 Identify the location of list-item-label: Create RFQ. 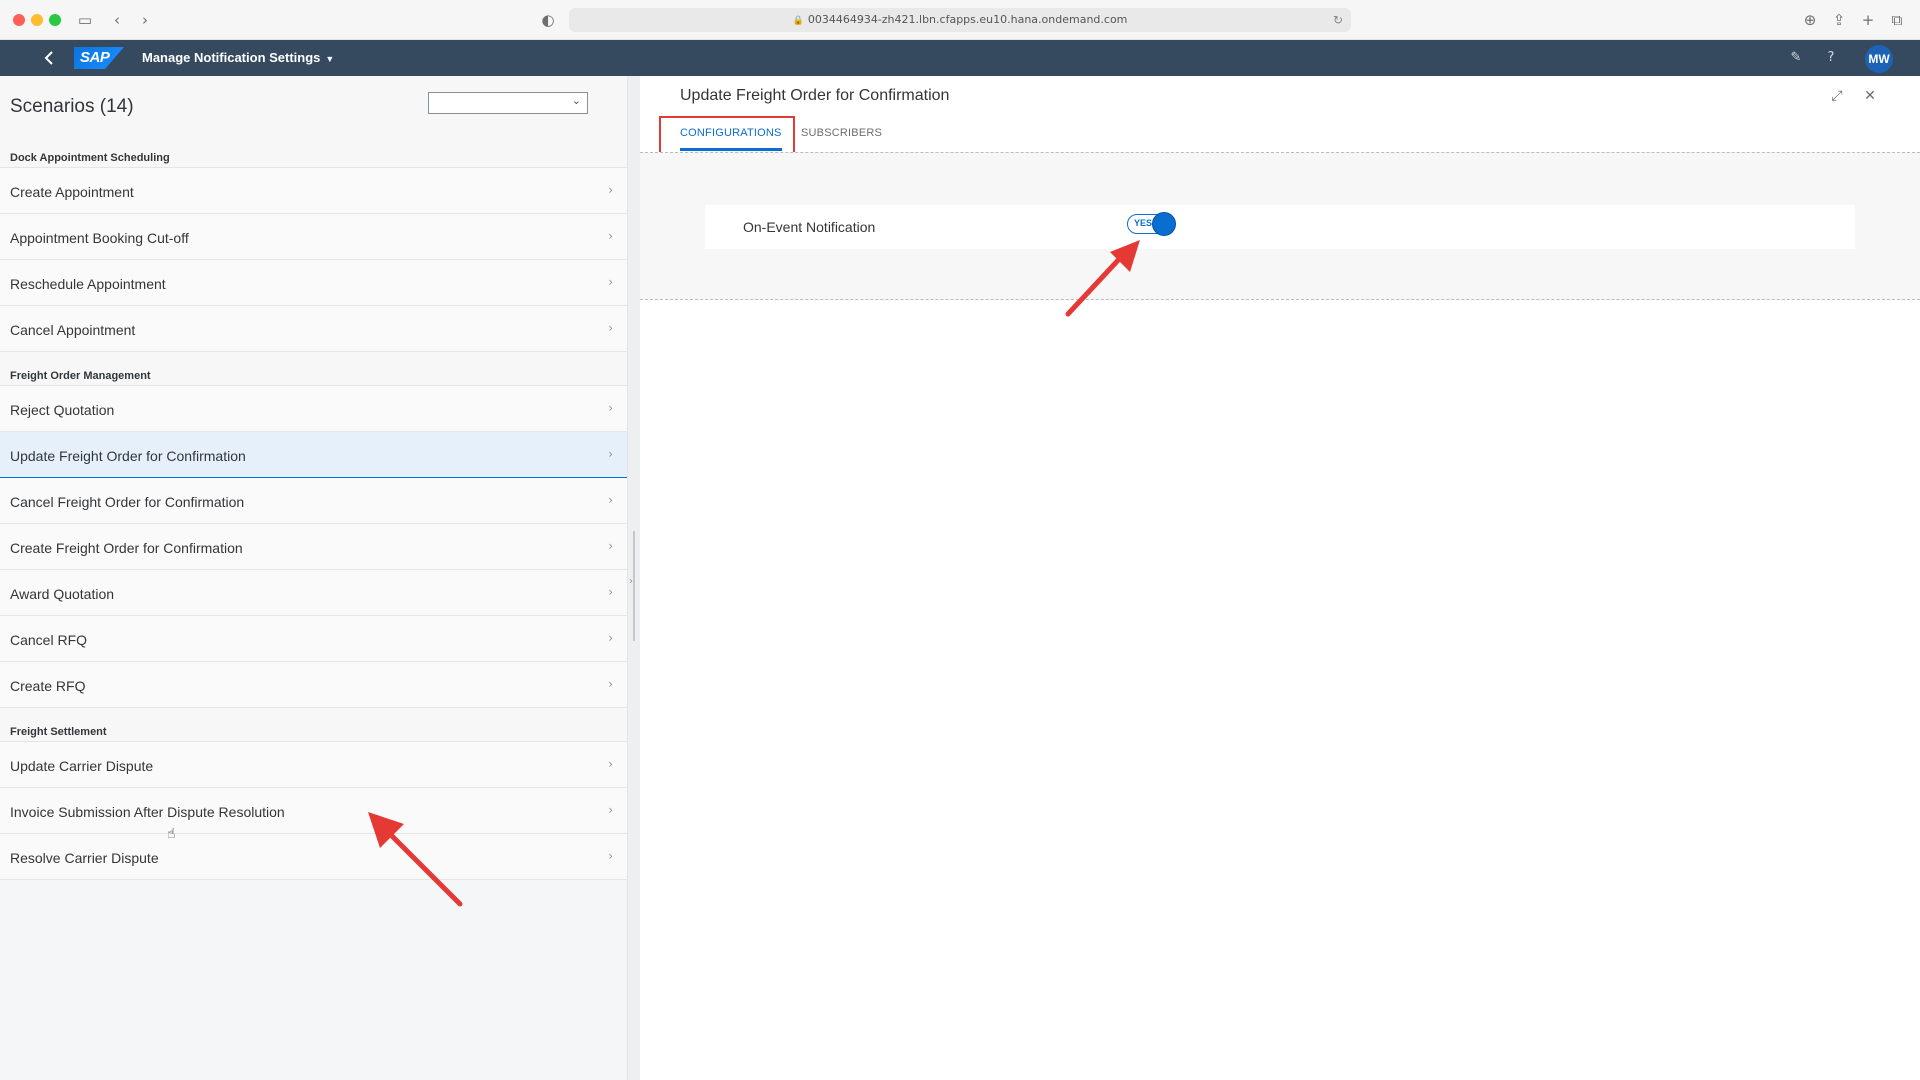
(48, 686).